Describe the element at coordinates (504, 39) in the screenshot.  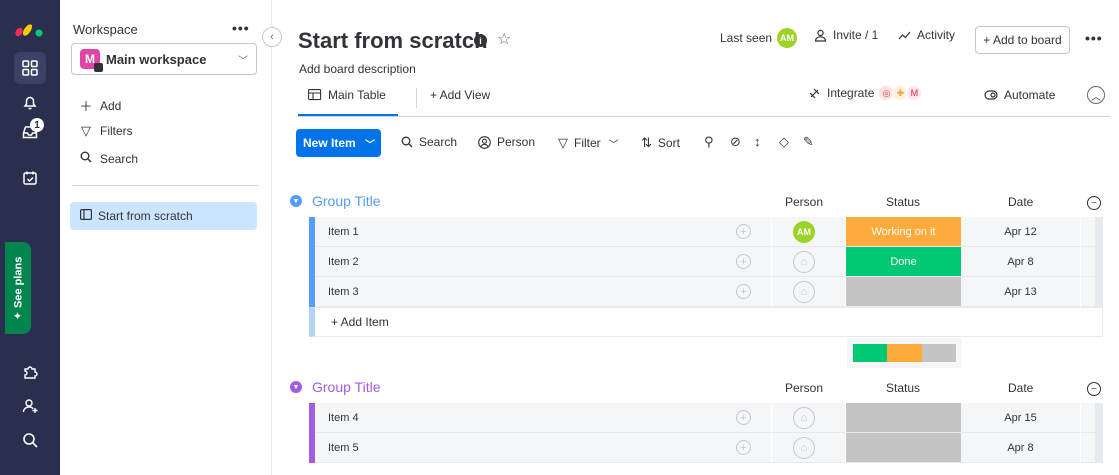
I see `star-icon: ☆` at that location.